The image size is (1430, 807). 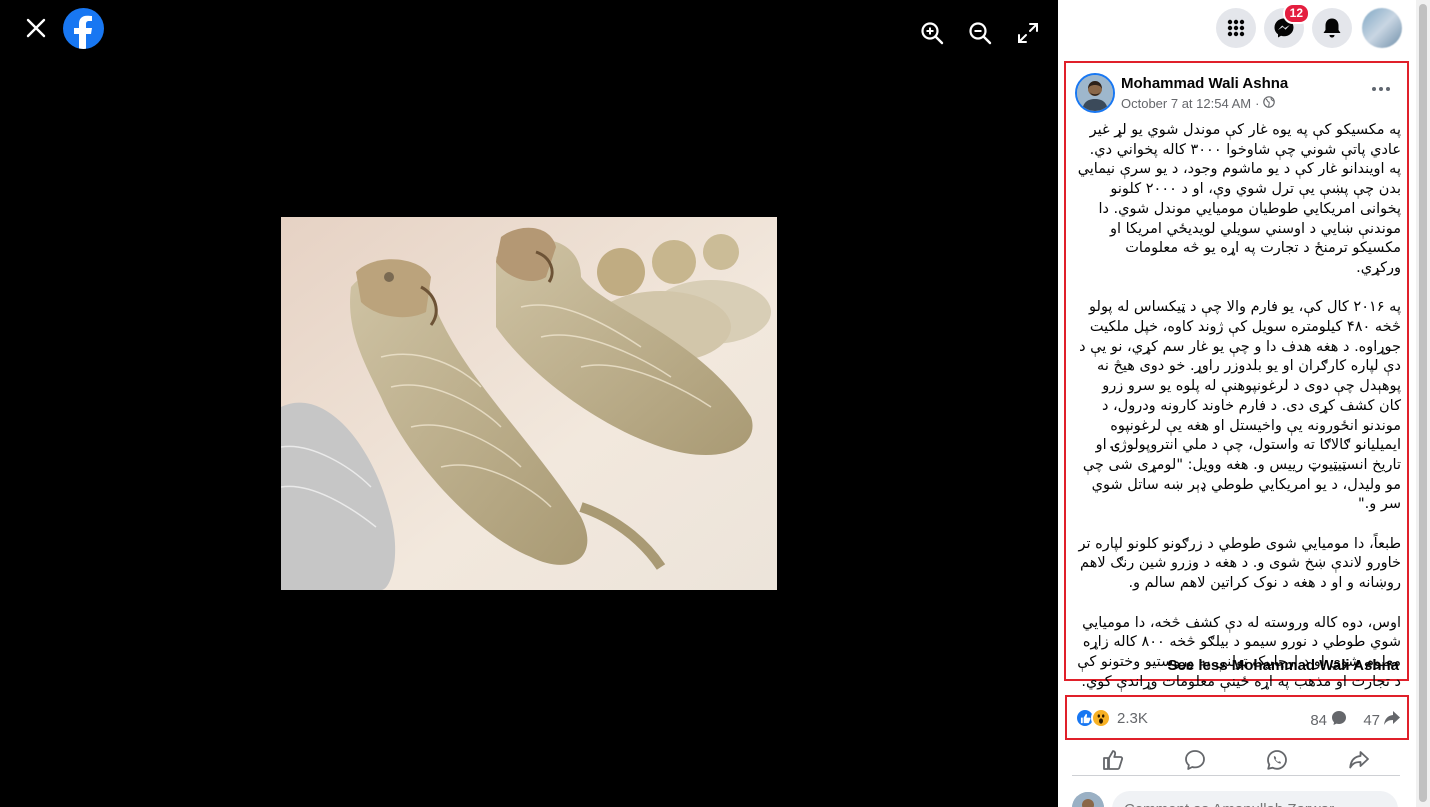 I want to click on shares-count-value: 47, so click(x=1371, y=720).